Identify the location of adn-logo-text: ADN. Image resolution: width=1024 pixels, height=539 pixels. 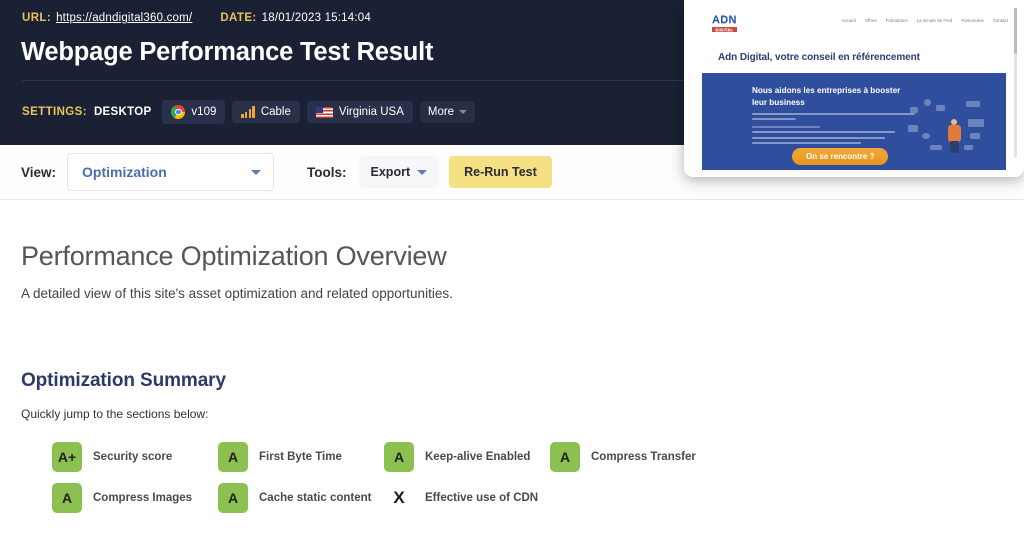
(724, 20).